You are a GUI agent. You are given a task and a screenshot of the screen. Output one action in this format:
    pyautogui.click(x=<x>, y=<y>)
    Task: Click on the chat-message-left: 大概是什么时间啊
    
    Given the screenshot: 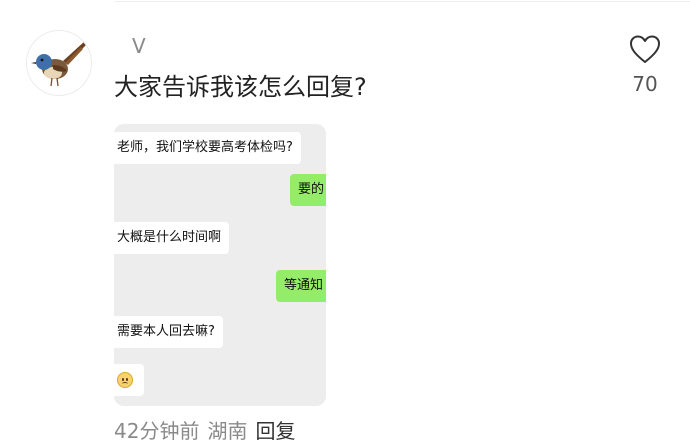 What is the action you would take?
    pyautogui.click(x=172, y=238)
    